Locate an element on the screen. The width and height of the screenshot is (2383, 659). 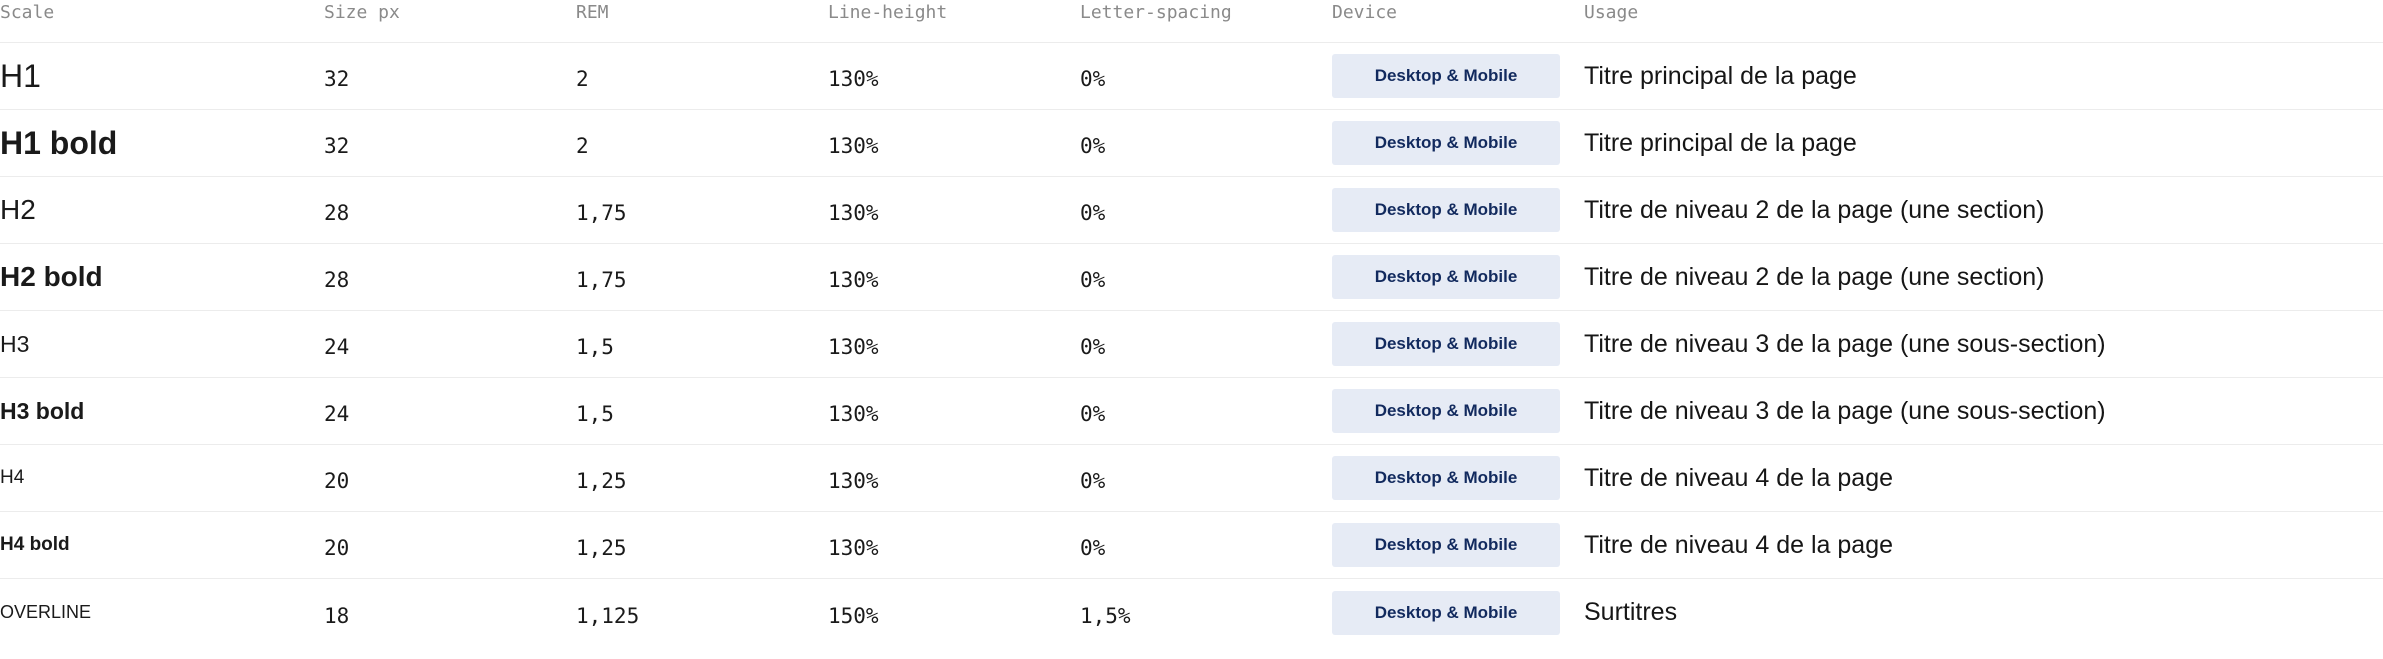
size-px-cell: 18 is located at coordinates (337, 615).